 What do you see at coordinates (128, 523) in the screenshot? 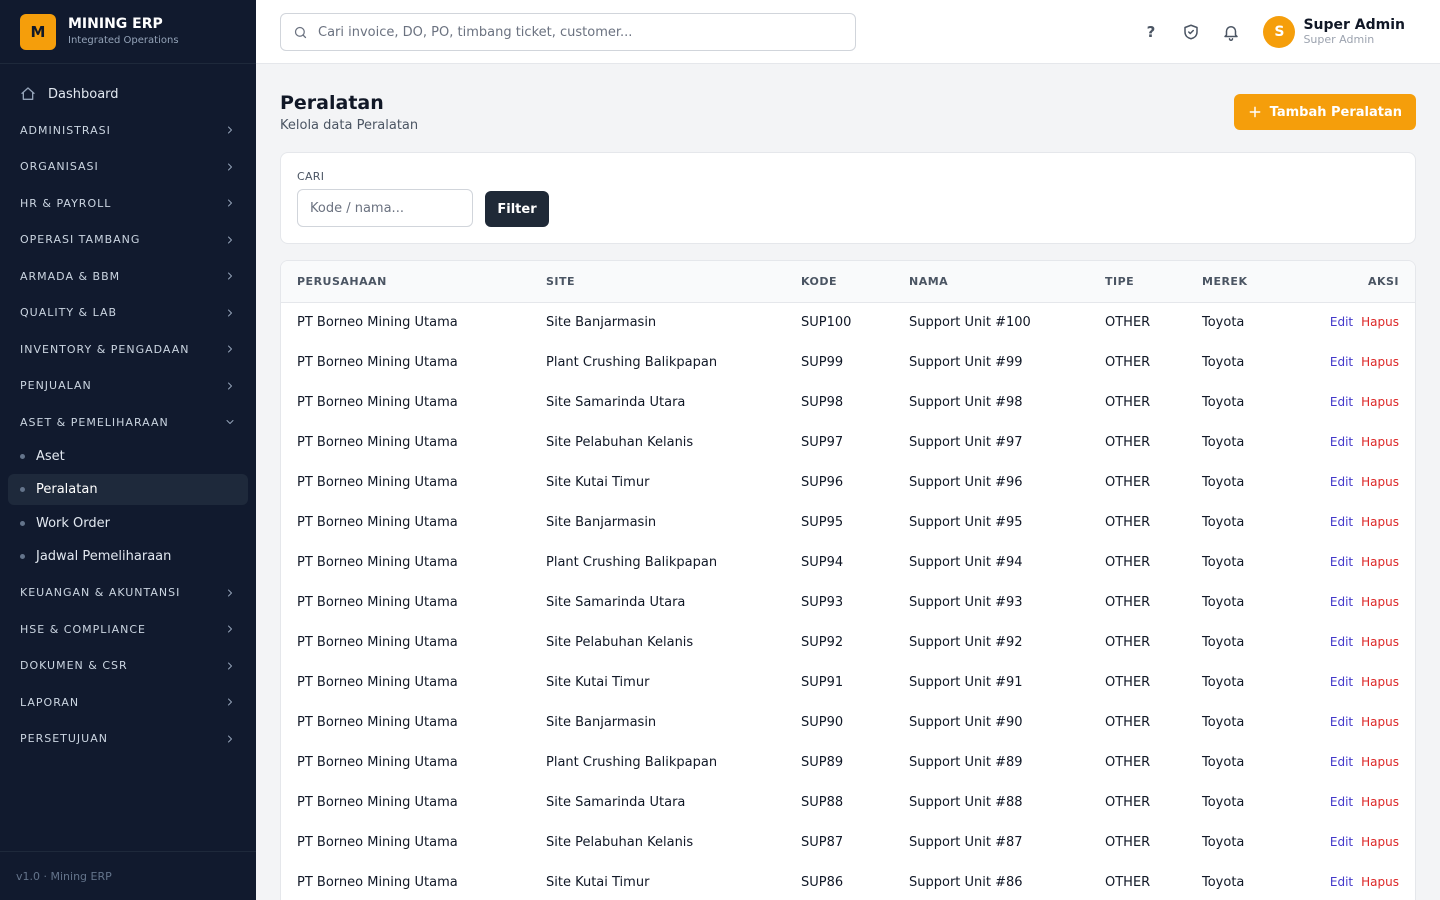
I see `sidebar-subitem: Work Order` at bounding box center [128, 523].